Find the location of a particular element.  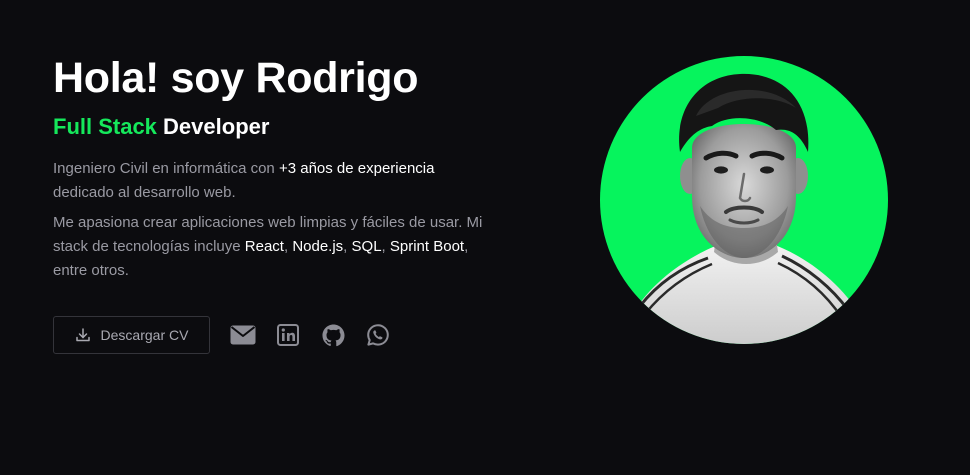

mail-icon is located at coordinates (243, 335).